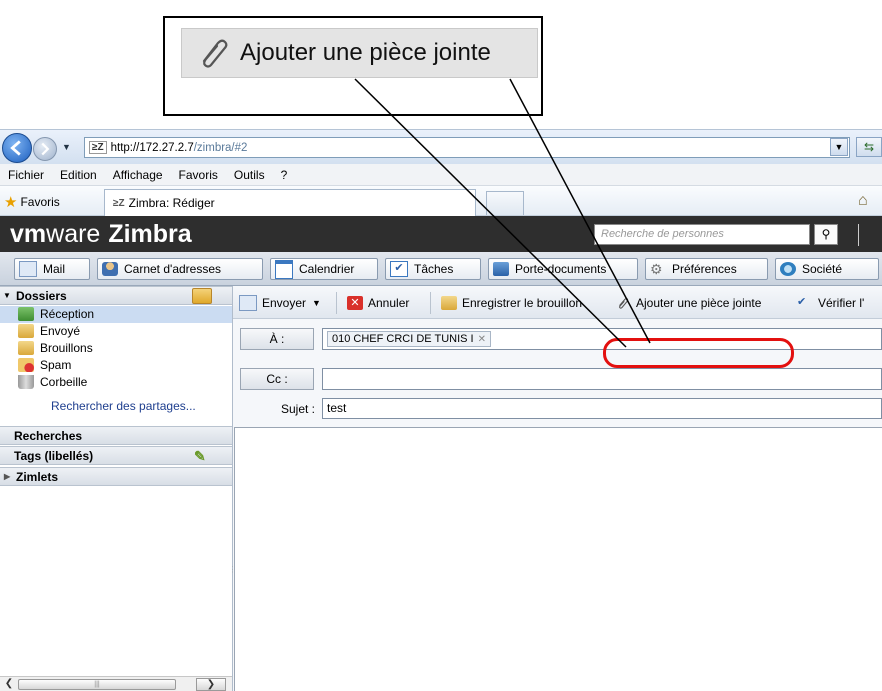 The width and height of the screenshot is (882, 691). Describe the element at coordinates (220, 147) in the screenshot. I see `url-path: /zimbra/#2` at that location.